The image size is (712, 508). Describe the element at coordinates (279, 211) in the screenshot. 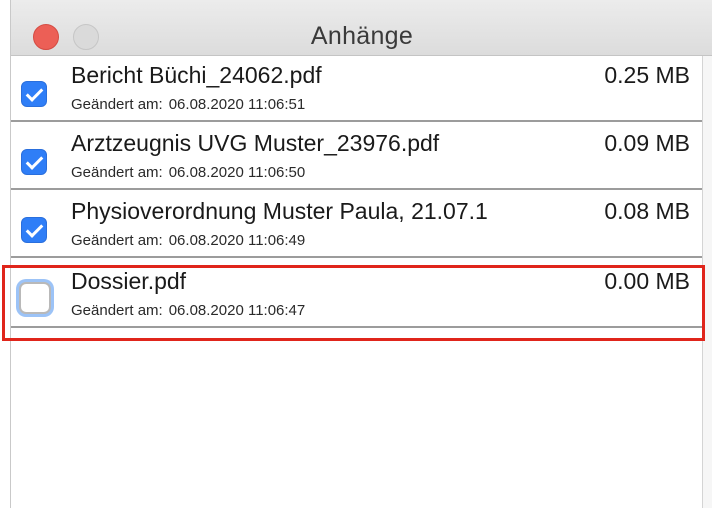

I see `file-name: Physioverordnung Muster Paula, 21.07.1` at that location.